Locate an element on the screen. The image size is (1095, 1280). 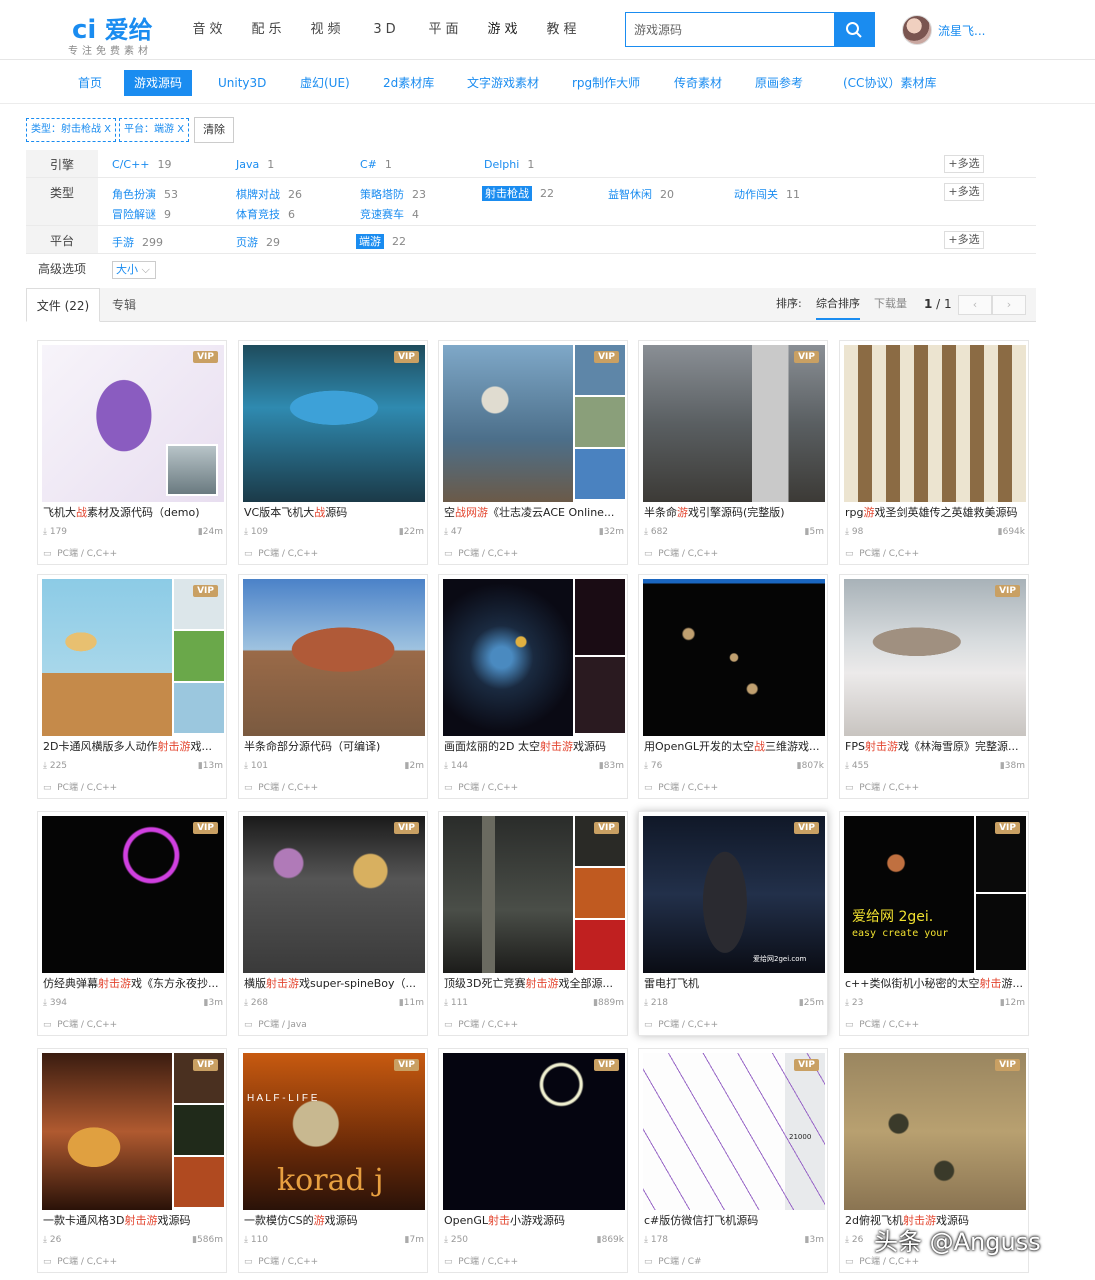
resource-title: 一款模仿CS的游戏源码 is located at coordinates (334, 1220).